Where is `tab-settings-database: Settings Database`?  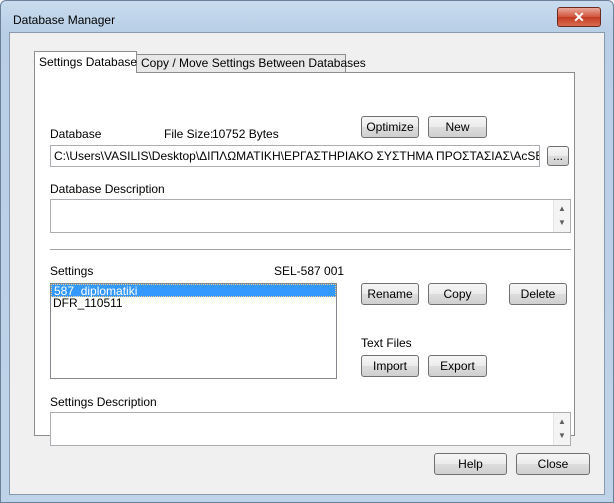 tab-settings-database: Settings Database is located at coordinates (85, 62).